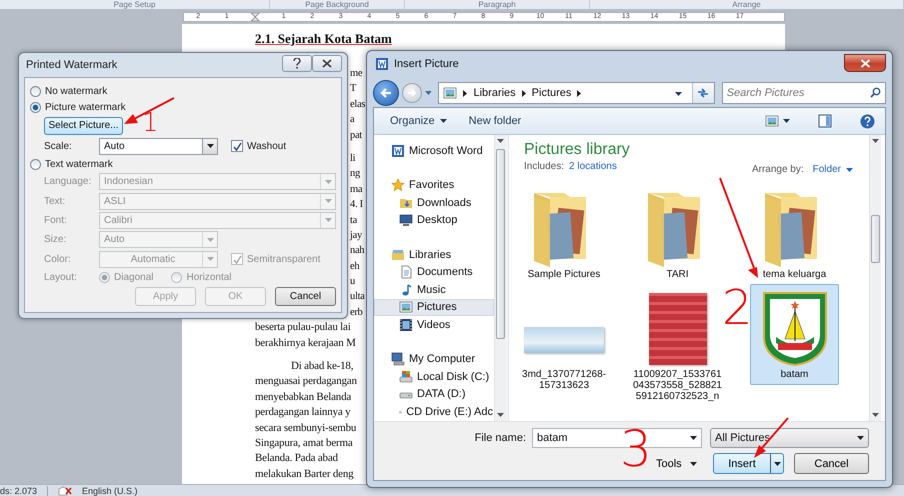  Describe the element at coordinates (56, 240) in the screenshot. I see `field-label: Size:` at that location.